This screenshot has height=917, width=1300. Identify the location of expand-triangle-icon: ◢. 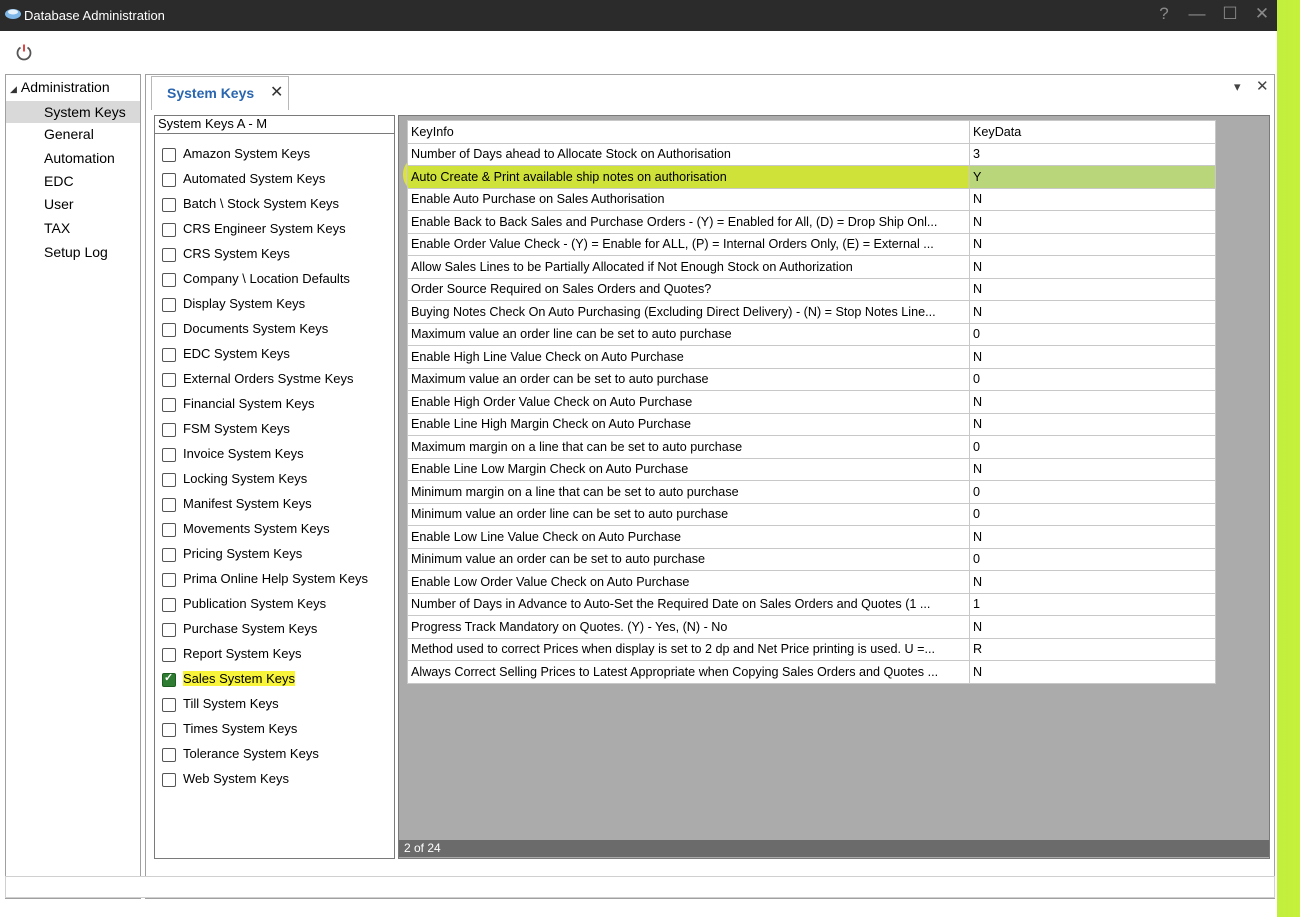
(13, 89).